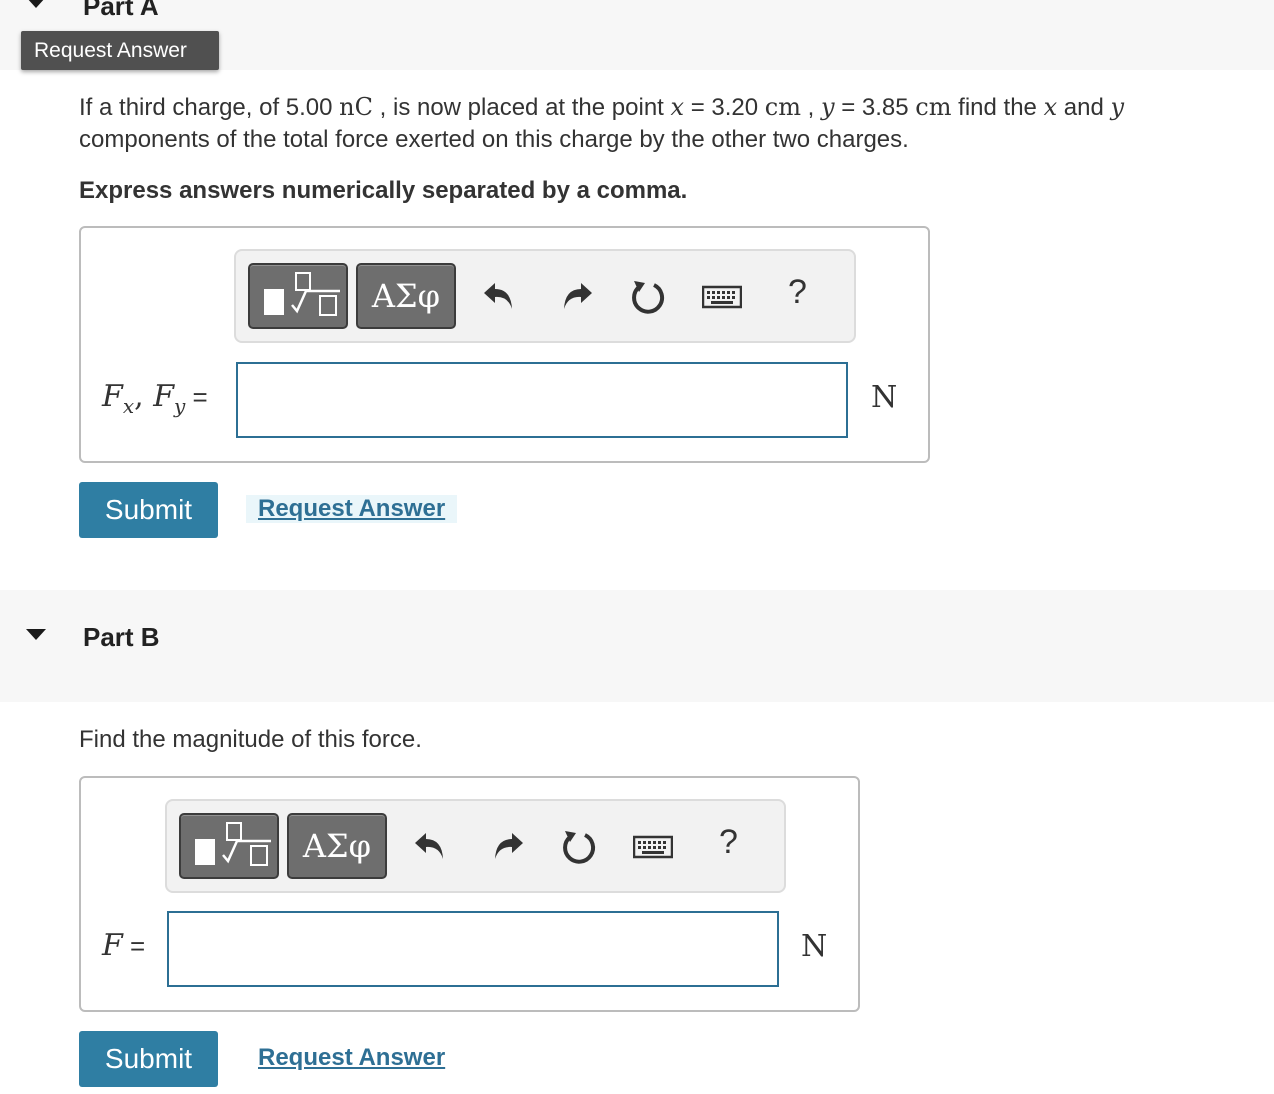 Image resolution: width=1274 pixels, height=1094 pixels. Describe the element at coordinates (545, 296) in the screenshot. I see `part-a-math-toolbar: ΑΣφ ?` at that location.